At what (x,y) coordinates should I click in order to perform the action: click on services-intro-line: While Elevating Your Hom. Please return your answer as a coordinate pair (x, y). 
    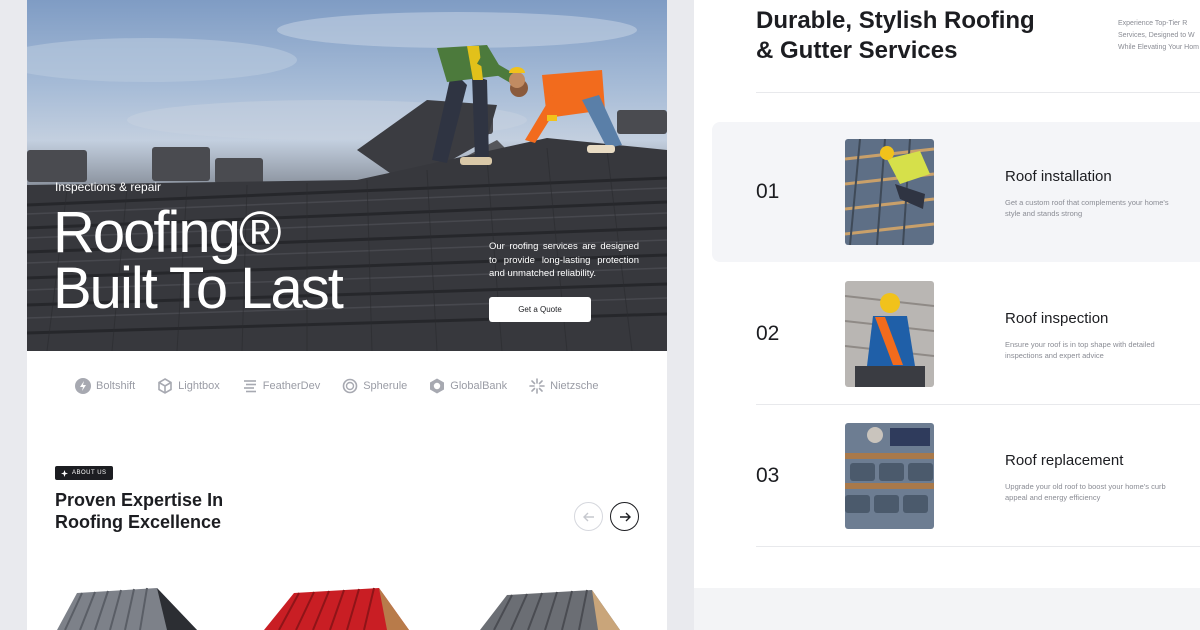
    Looking at the image, I should click on (1158, 47).